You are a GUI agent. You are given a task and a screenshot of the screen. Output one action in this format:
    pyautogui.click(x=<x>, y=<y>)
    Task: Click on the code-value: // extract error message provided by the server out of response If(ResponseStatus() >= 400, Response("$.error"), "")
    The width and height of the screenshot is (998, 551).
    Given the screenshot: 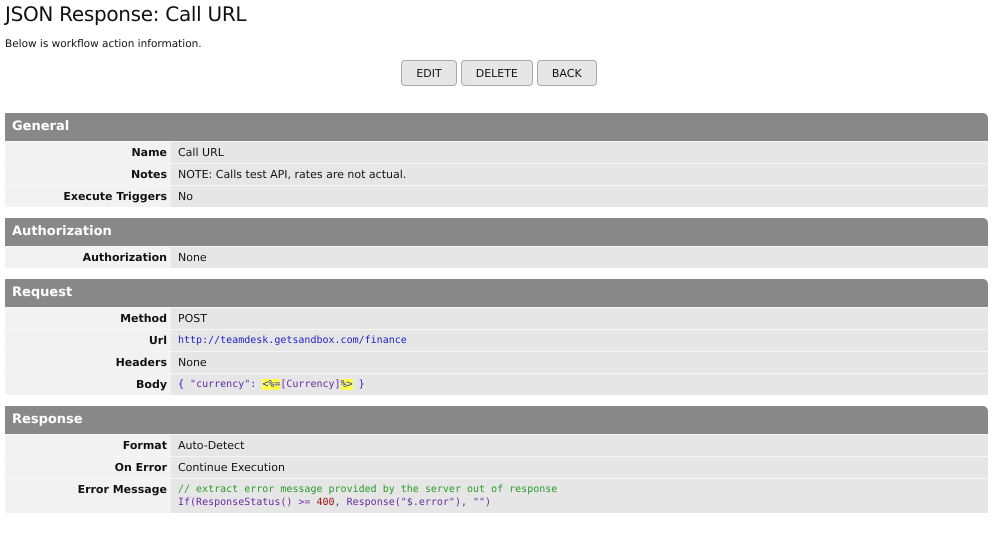 What is the action you would take?
    pyautogui.click(x=579, y=496)
    